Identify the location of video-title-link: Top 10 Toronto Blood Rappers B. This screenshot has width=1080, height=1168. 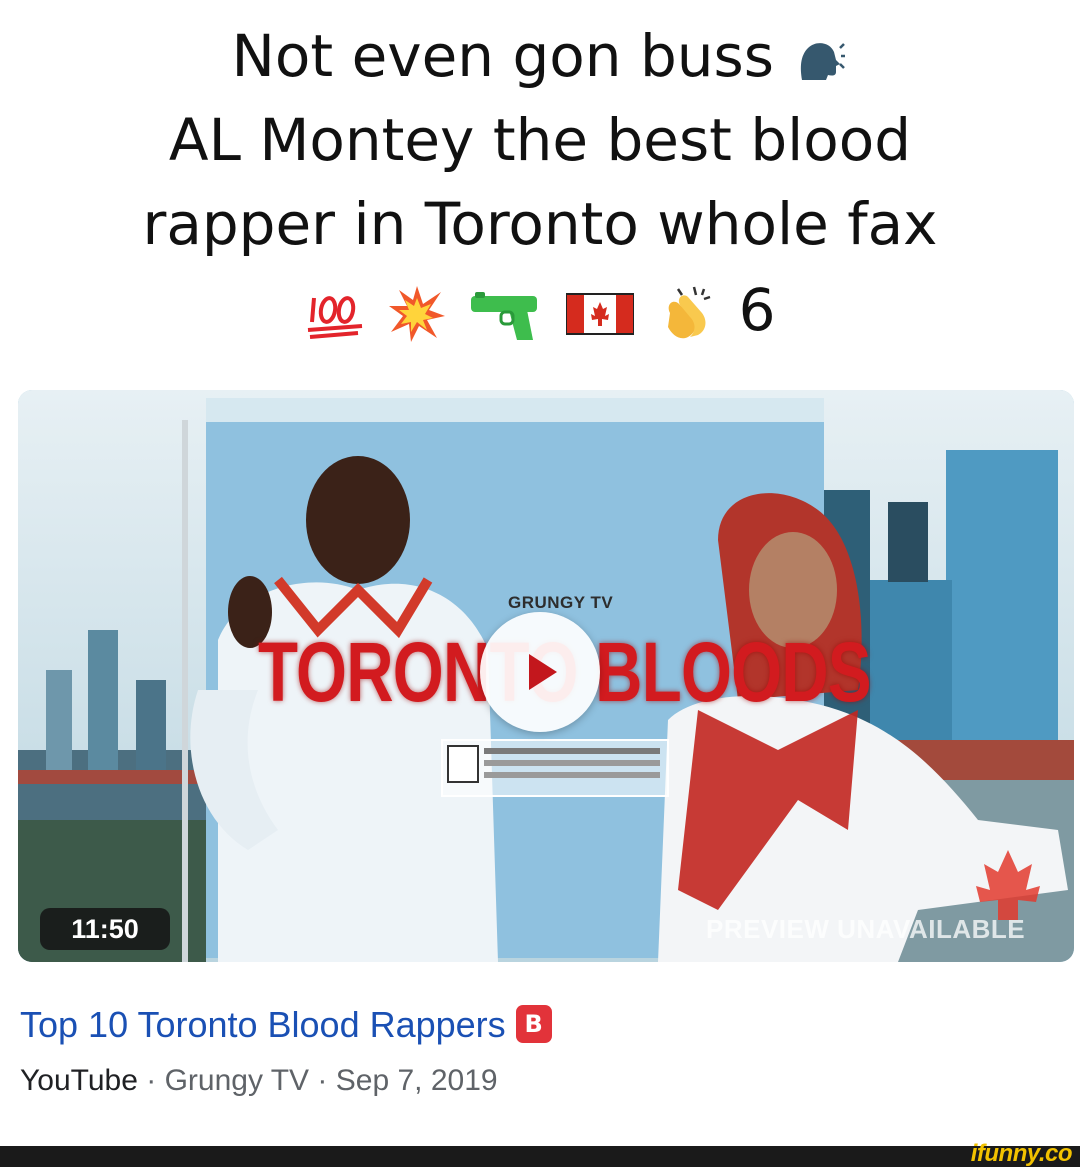
(286, 1025).